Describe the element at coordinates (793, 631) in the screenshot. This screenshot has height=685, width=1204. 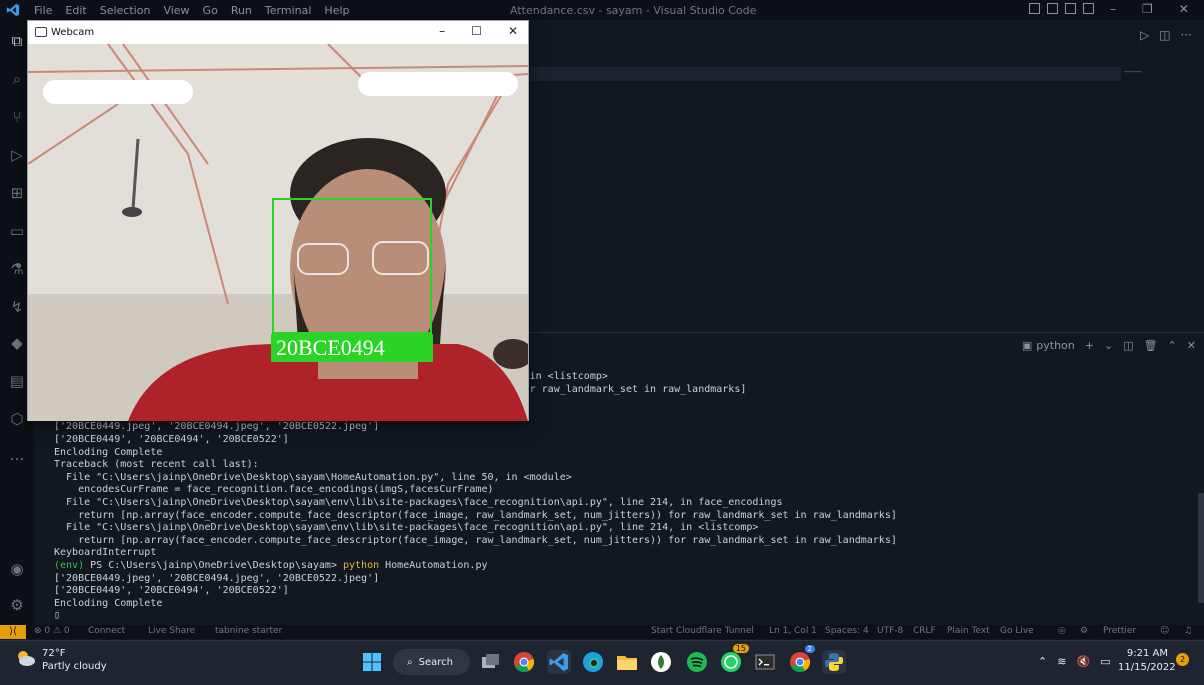
I see `cursor-position: Ln 1, Col 1` at that location.